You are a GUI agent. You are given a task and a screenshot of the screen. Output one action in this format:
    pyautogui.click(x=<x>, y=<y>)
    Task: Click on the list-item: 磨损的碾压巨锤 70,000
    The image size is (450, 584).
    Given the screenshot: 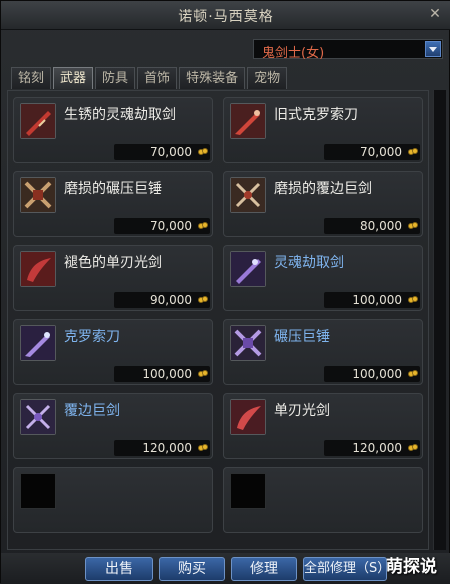 What is the action you would take?
    pyautogui.click(x=113, y=204)
    